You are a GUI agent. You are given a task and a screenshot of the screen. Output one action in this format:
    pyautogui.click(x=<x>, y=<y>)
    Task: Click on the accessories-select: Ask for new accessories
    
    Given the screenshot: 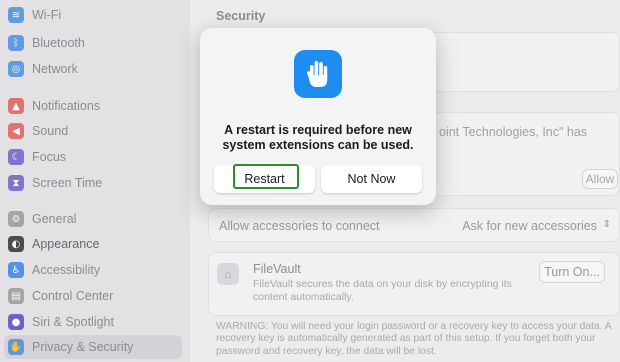 What is the action you would take?
    pyautogui.click(x=529, y=226)
    